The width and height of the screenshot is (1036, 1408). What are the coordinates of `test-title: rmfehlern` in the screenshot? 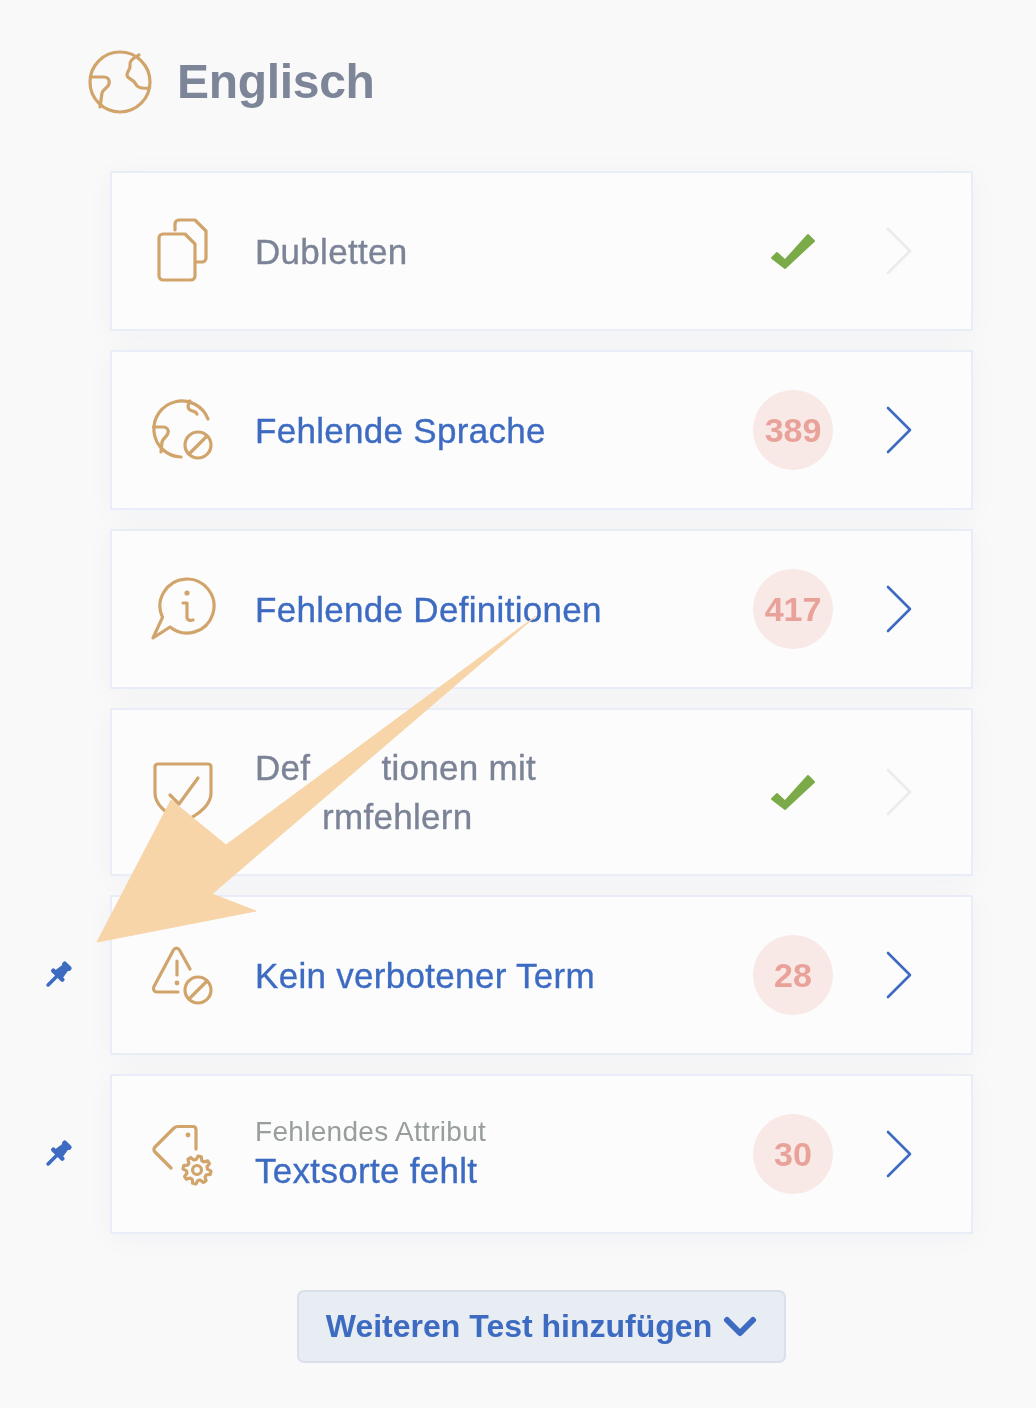 It's located at (397, 816).